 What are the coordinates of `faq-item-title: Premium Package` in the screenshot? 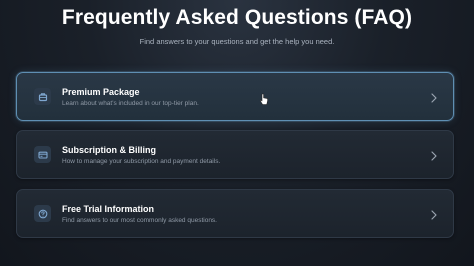 It's located at (101, 92).